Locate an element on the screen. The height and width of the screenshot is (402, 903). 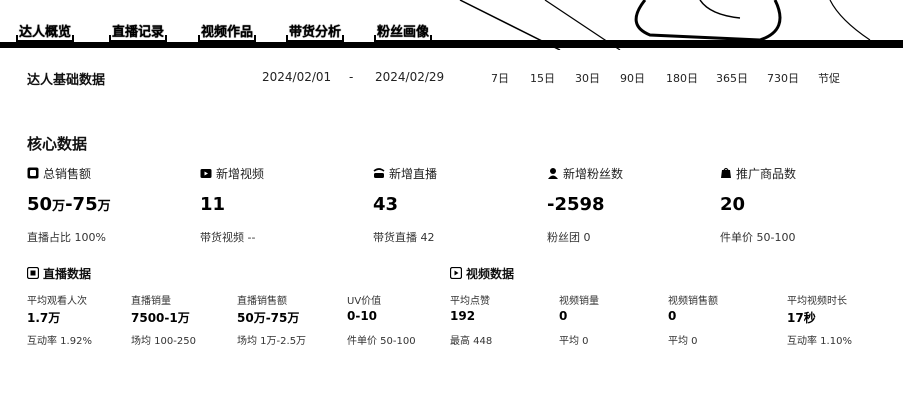
date-end: 2024/02/29 is located at coordinates (409, 77).